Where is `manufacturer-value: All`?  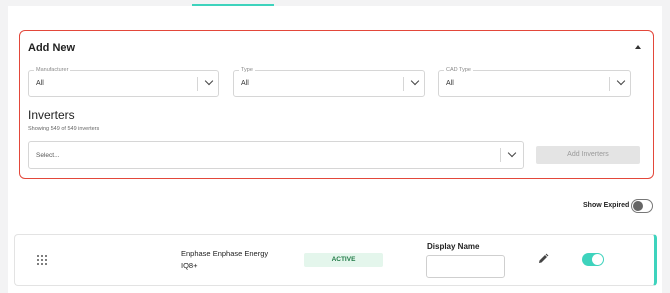
manufacturer-value: All is located at coordinates (40, 83).